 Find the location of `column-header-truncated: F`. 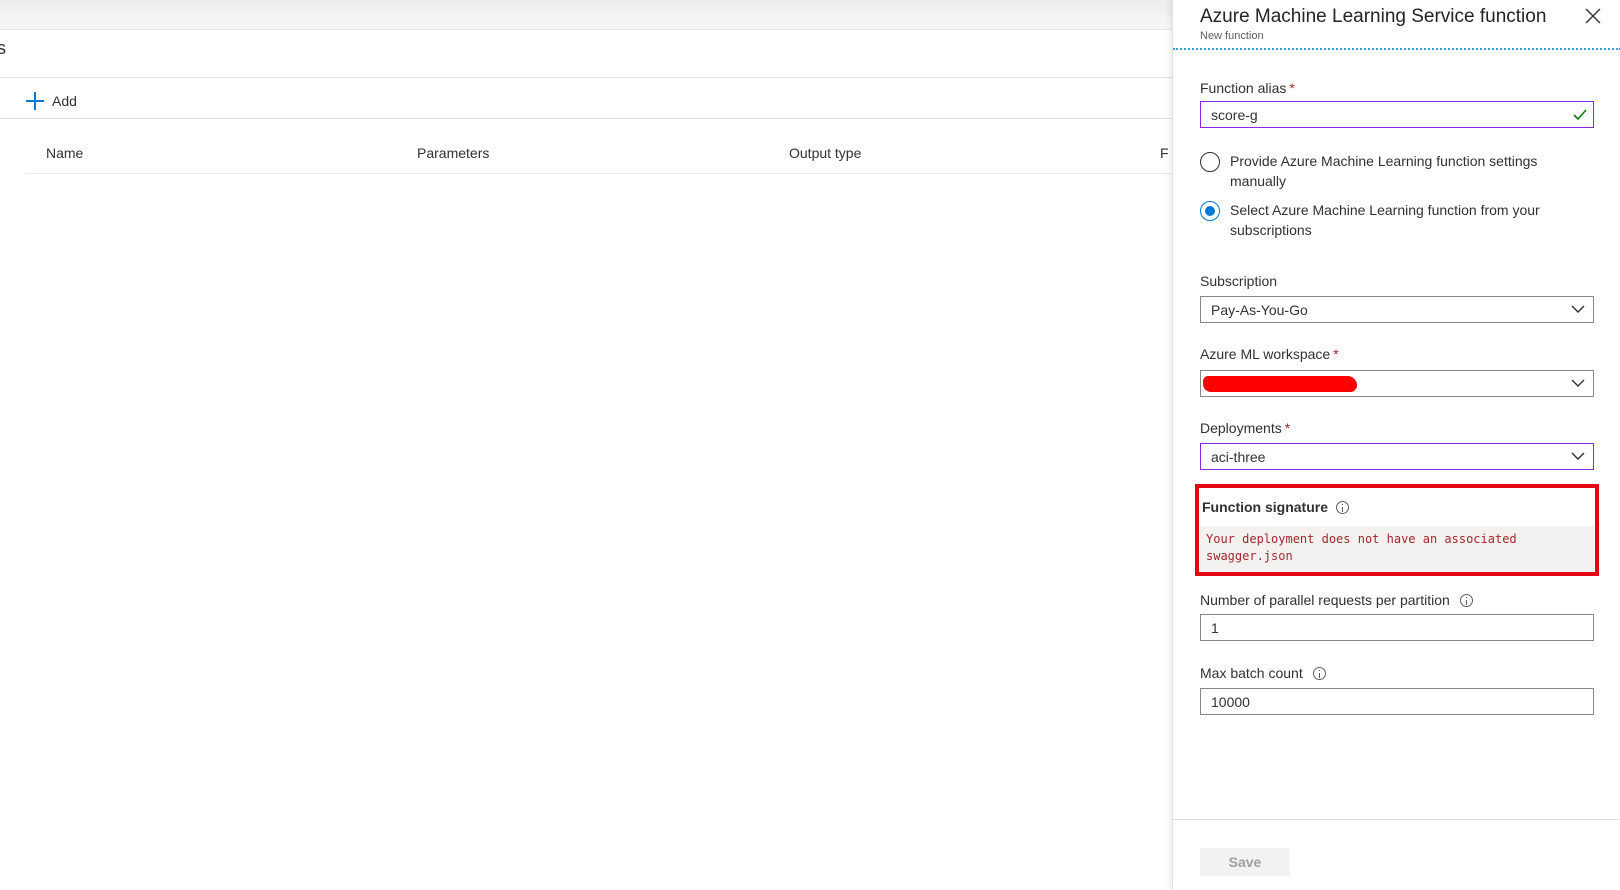

column-header-truncated: F is located at coordinates (1164, 153).